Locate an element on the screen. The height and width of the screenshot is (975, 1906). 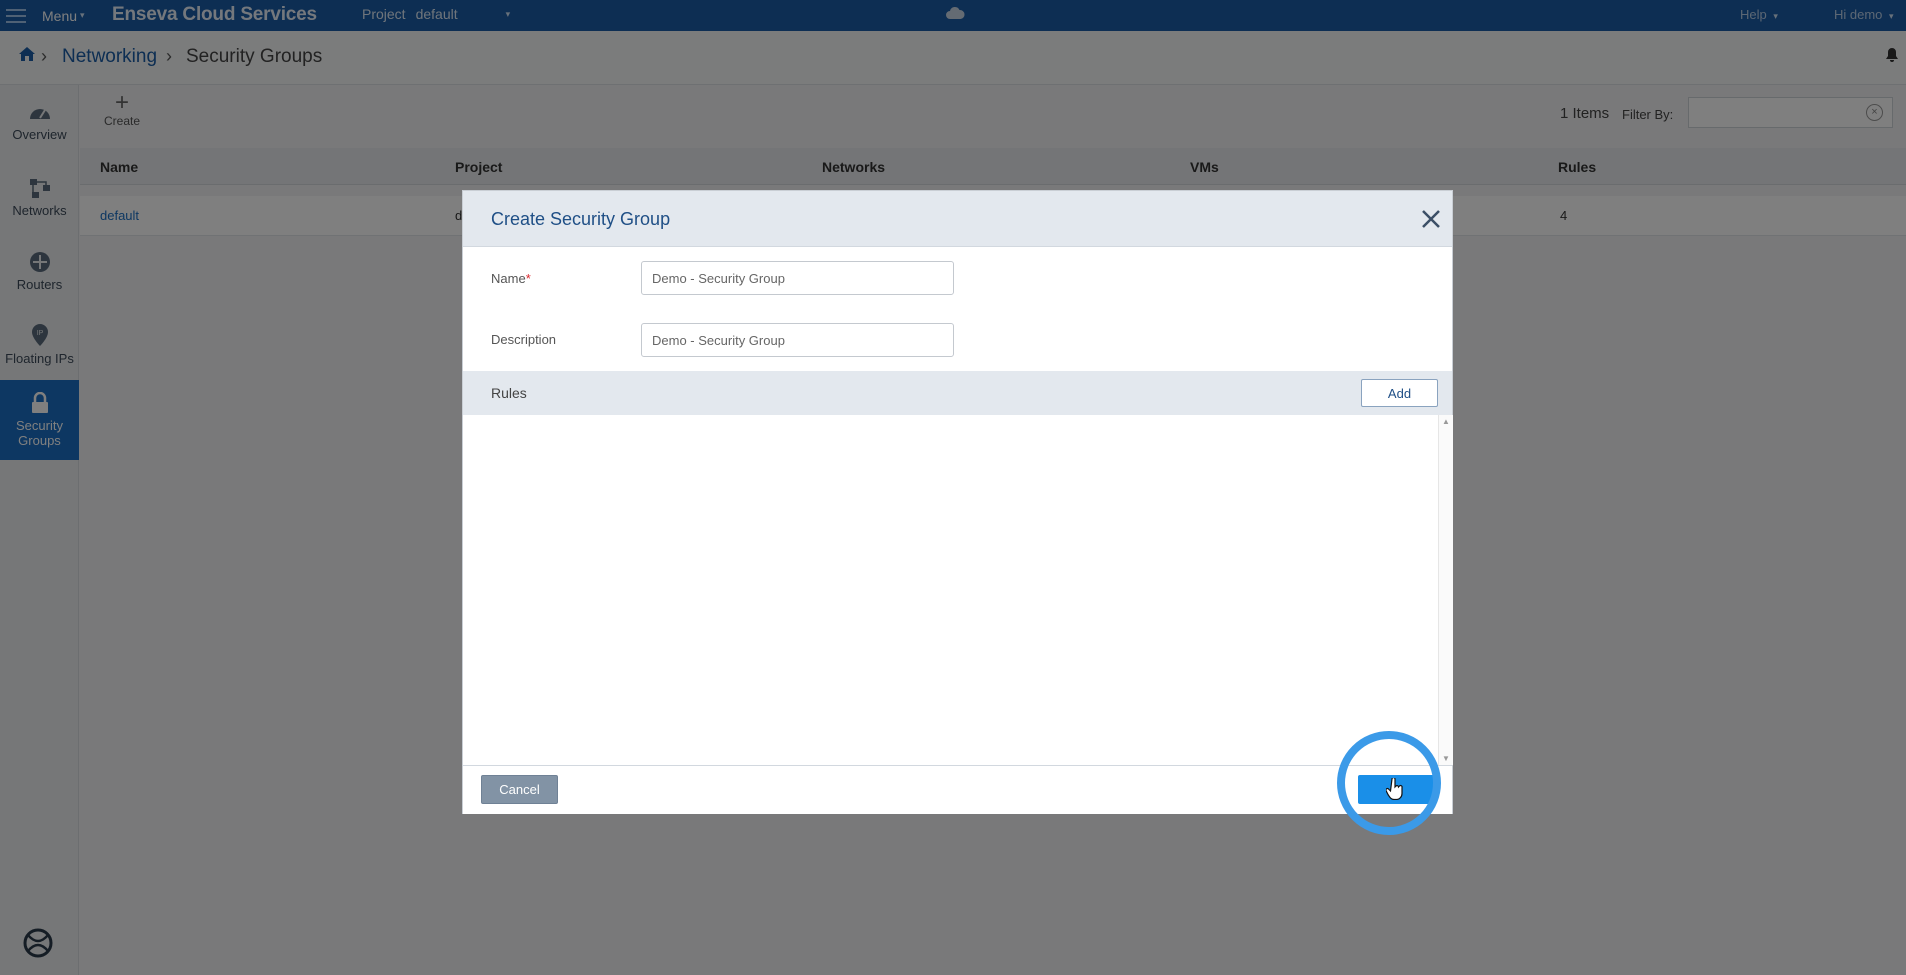
dialog-header: Create Security Group is located at coordinates (957, 219).